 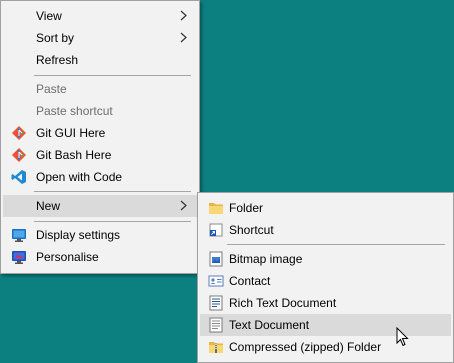 I want to click on menu-item-label: Rich Text Document, so click(x=283, y=303).